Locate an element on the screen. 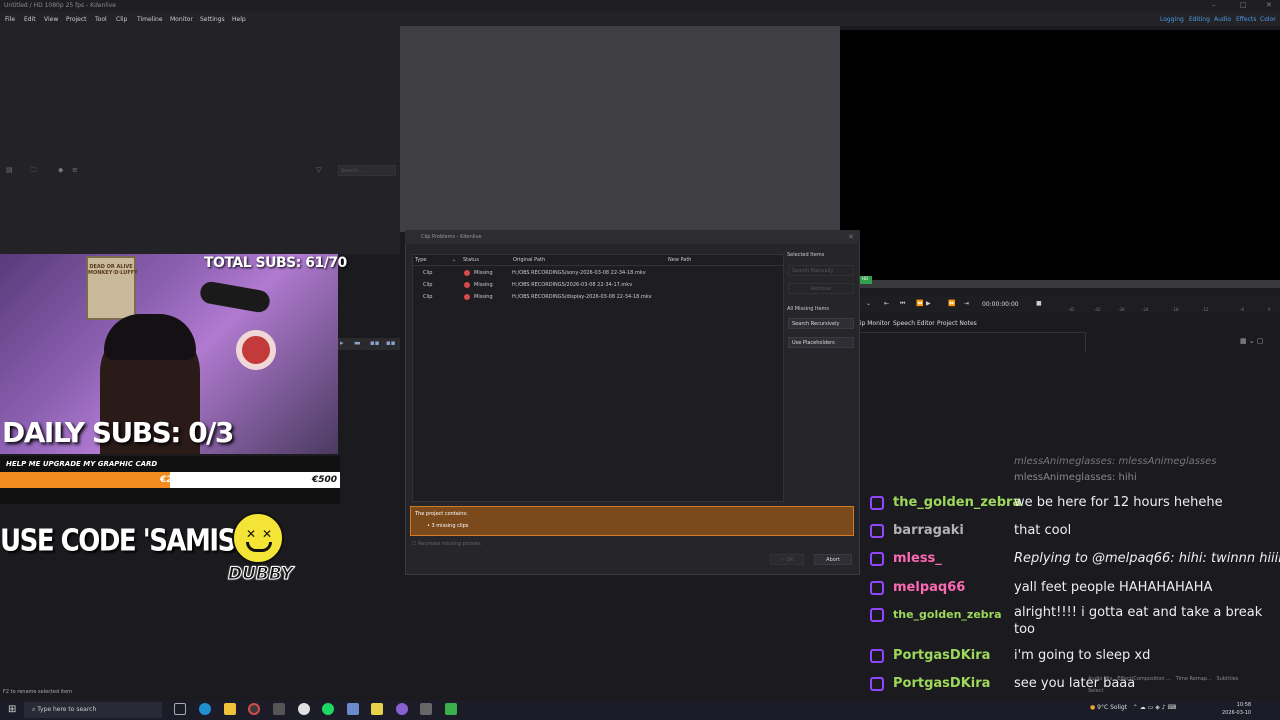  menu-icon: ≡ is located at coordinates (75, 170).